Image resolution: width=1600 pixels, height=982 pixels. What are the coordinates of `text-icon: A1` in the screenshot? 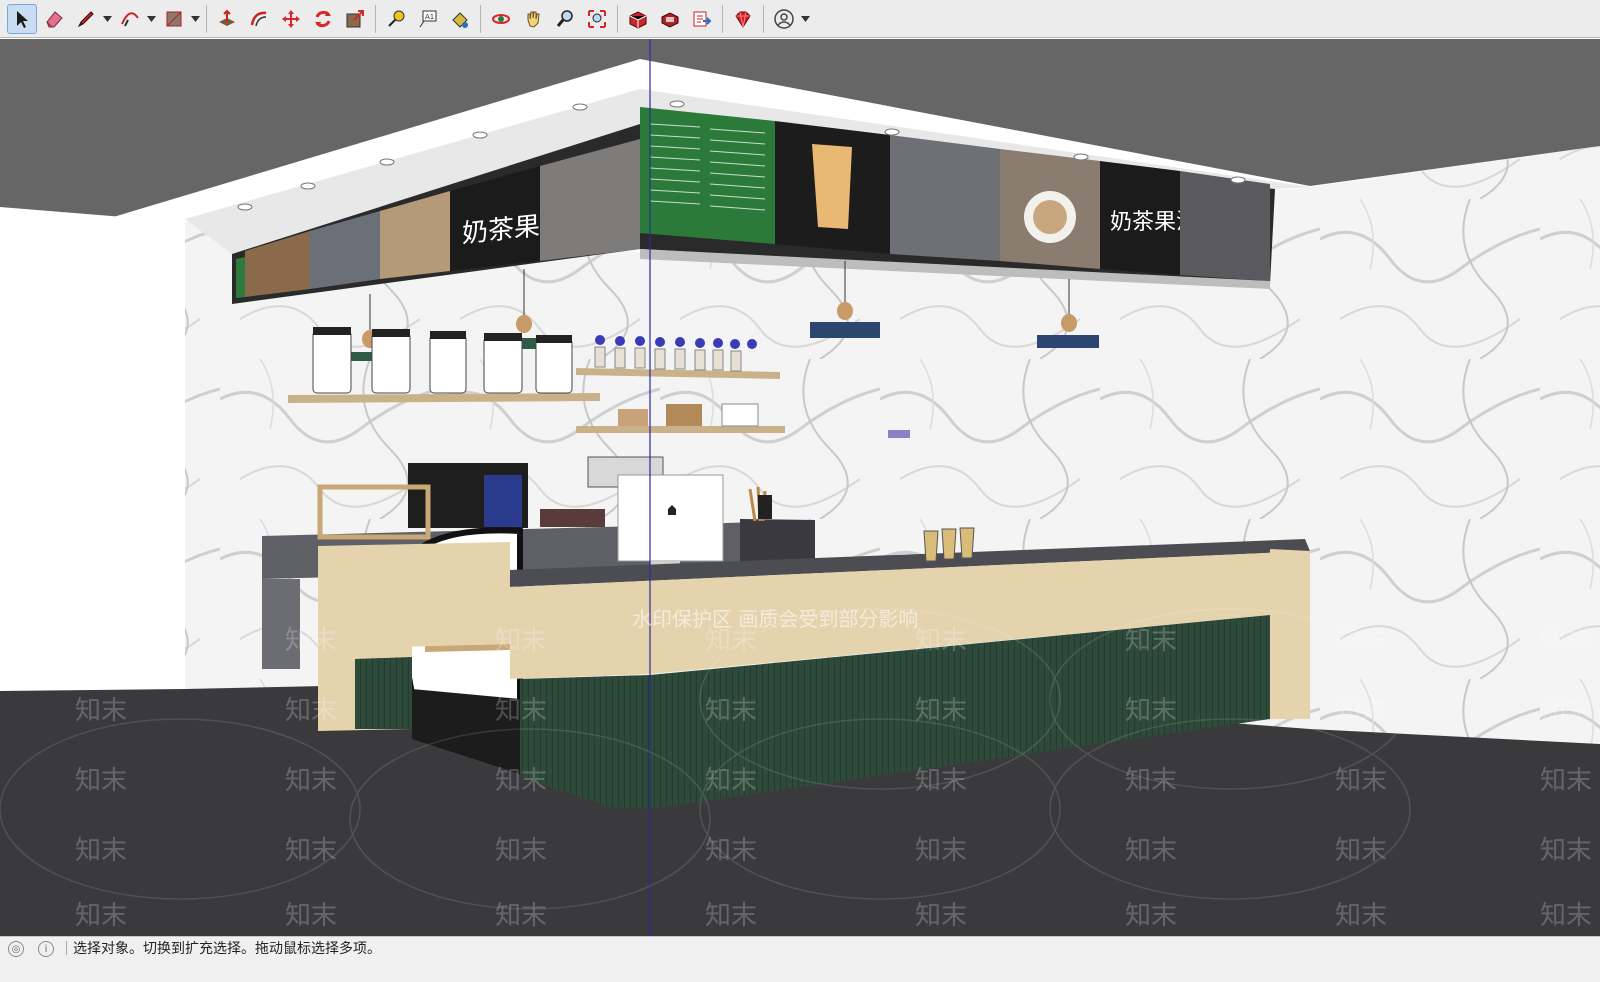 It's located at (428, 18).